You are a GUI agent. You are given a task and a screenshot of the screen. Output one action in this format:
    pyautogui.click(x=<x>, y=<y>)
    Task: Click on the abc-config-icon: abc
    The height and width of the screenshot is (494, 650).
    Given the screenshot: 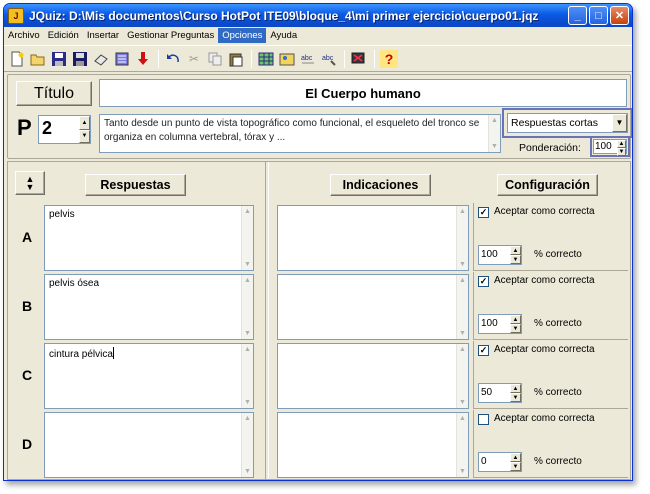 What is the action you would take?
    pyautogui.click(x=308, y=59)
    